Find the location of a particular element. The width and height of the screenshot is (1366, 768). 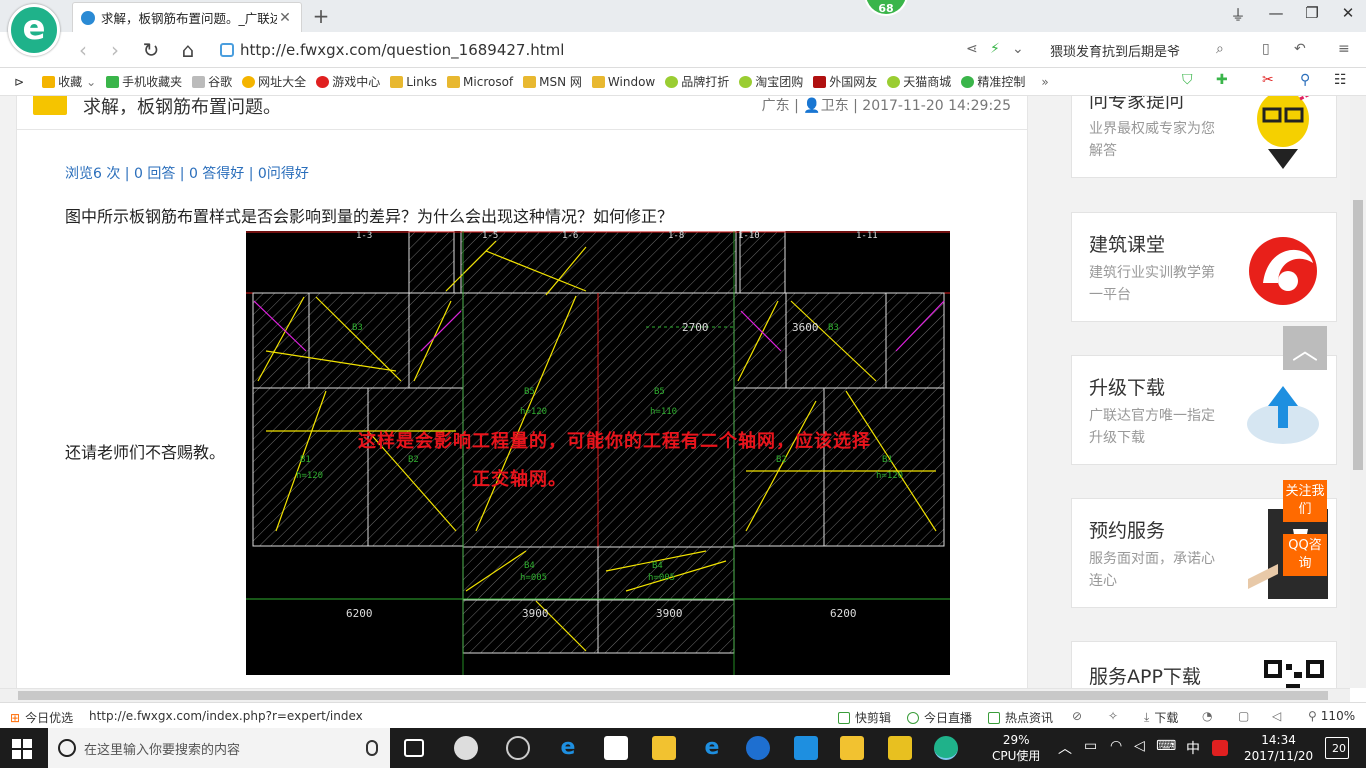

today-picks: ⊞ 今日优选 is located at coordinates (41, 717).